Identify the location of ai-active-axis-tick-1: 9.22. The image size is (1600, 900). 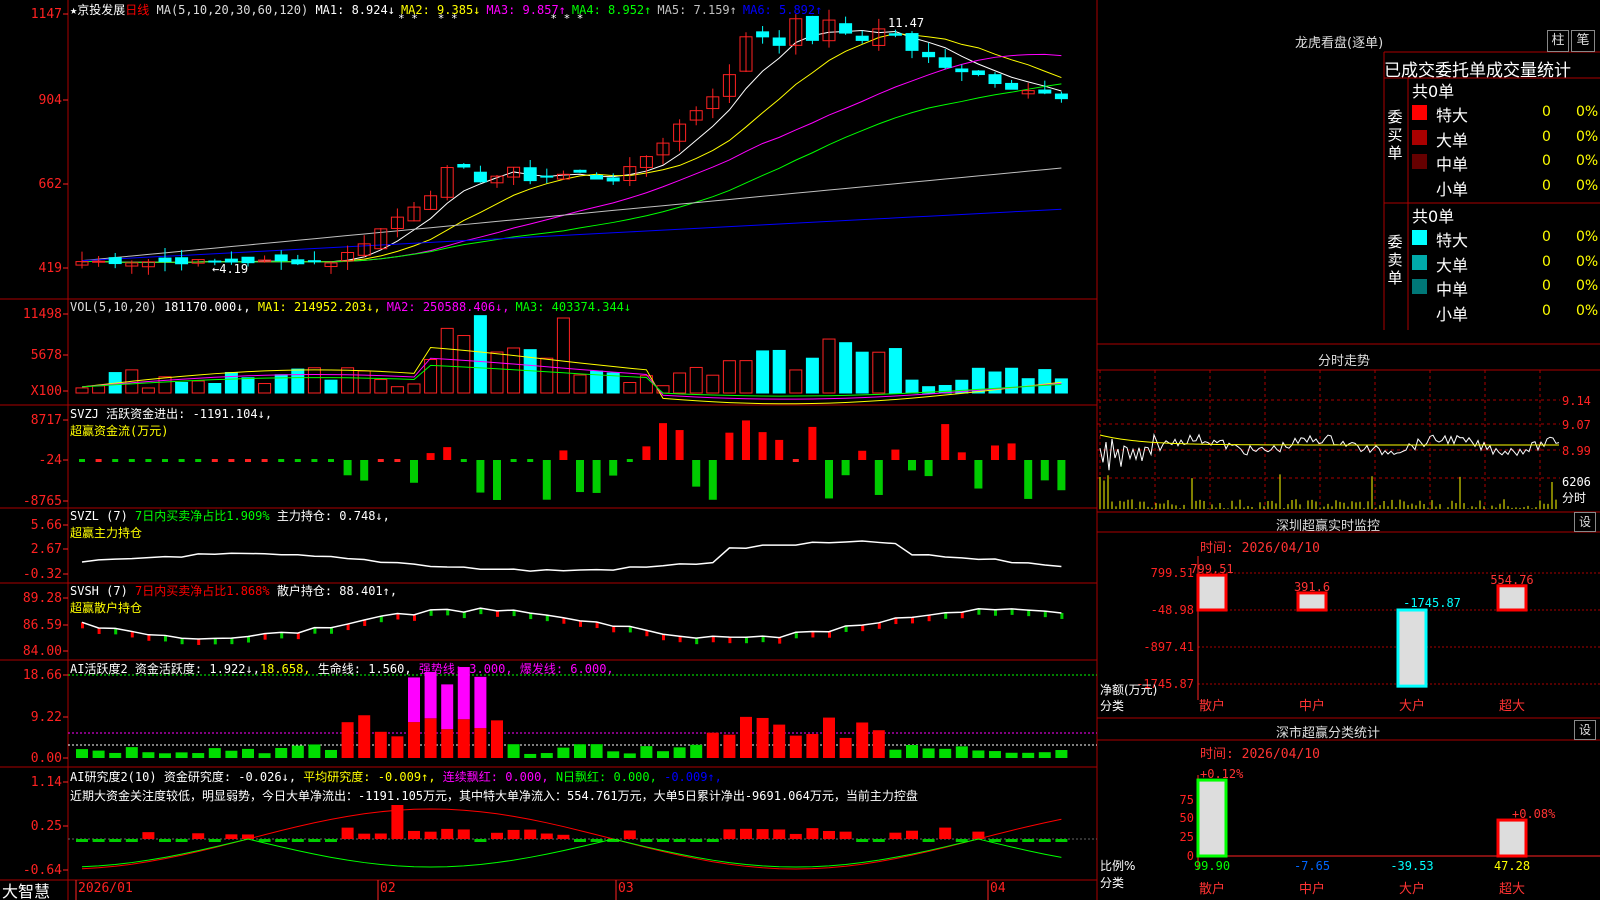
(46, 717).